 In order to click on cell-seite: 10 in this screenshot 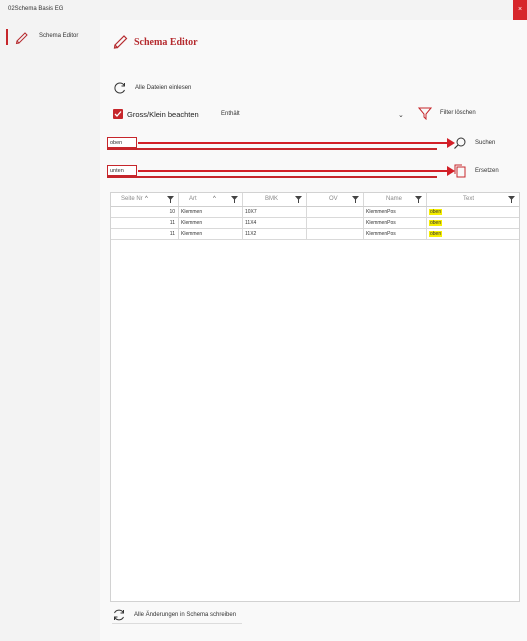, I will do `click(145, 212)`.